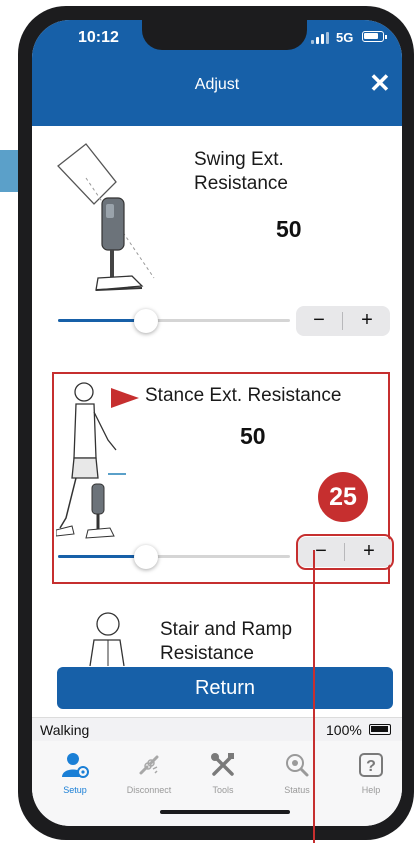  Describe the element at coordinates (174, 557) in the screenshot. I see `stance-slider` at that location.